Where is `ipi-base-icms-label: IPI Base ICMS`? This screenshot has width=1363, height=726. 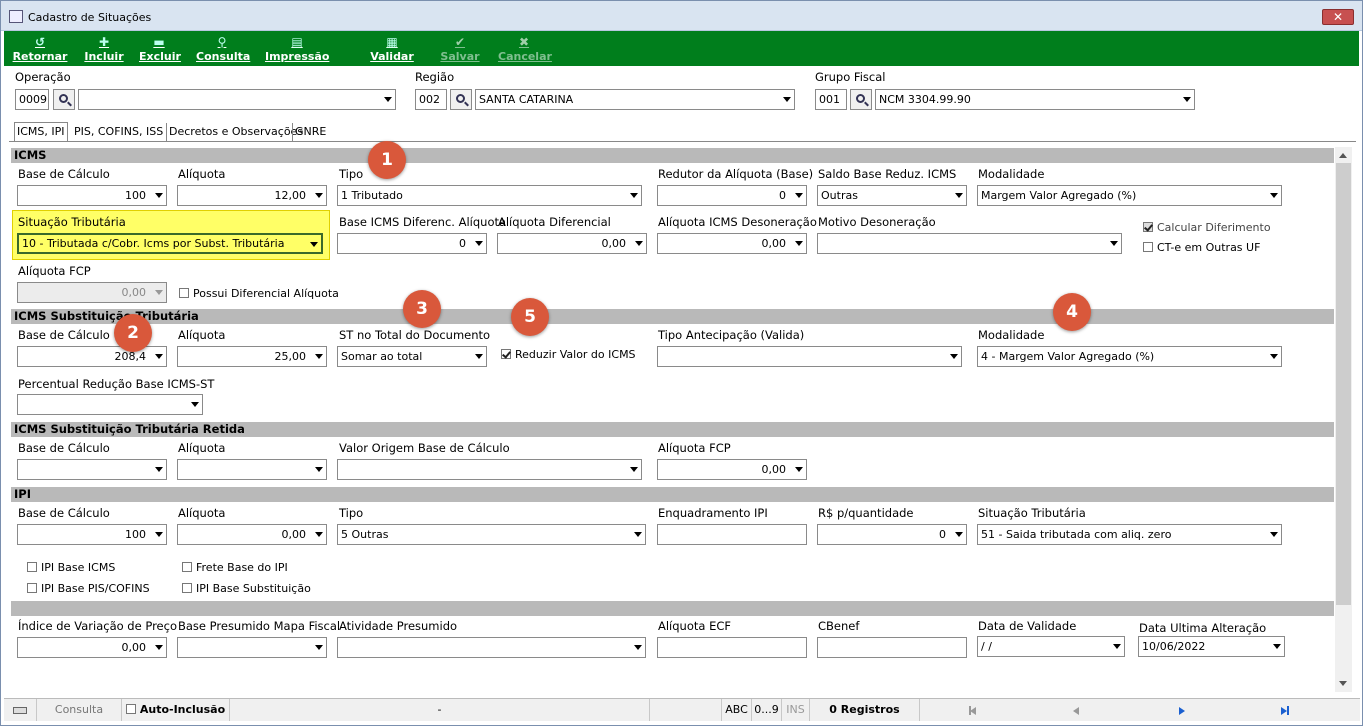 ipi-base-icms-label: IPI Base ICMS is located at coordinates (78, 567).